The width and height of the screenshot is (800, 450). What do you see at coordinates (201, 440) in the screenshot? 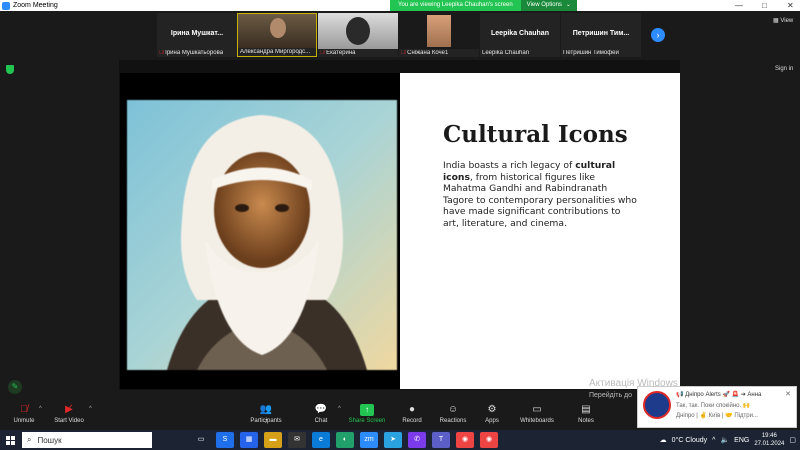
I see `task-view-icon: ▭` at bounding box center [201, 440].